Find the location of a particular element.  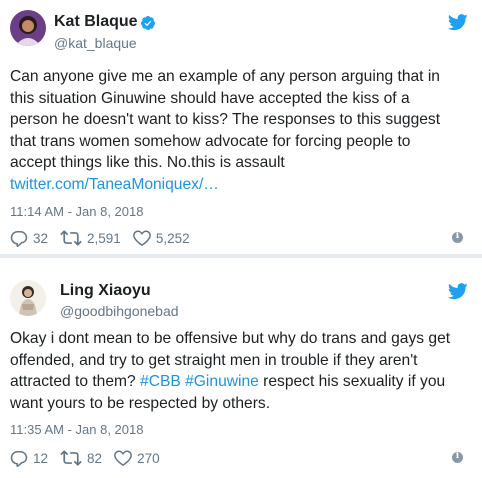

reply-button: 12 is located at coordinates (29, 458).